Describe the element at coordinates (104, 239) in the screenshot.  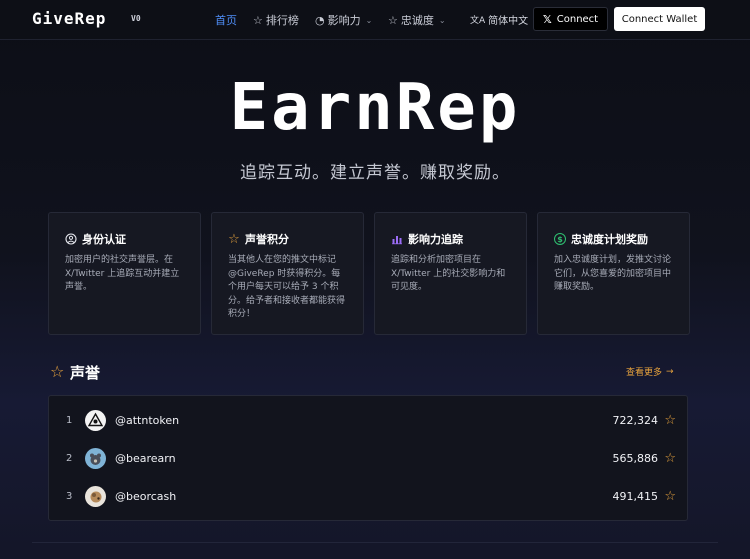
I see `feature-title: 身份认证` at that location.